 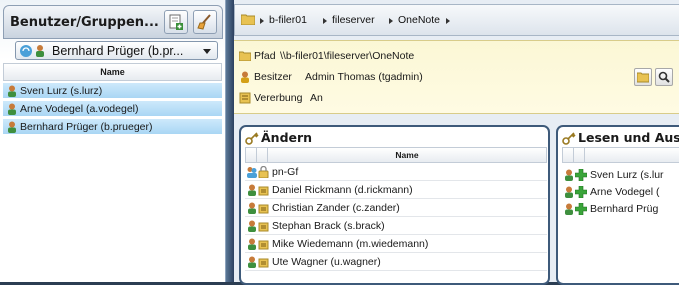 What do you see at coordinates (620, 155) in the screenshot?
I see `table-header` at bounding box center [620, 155].